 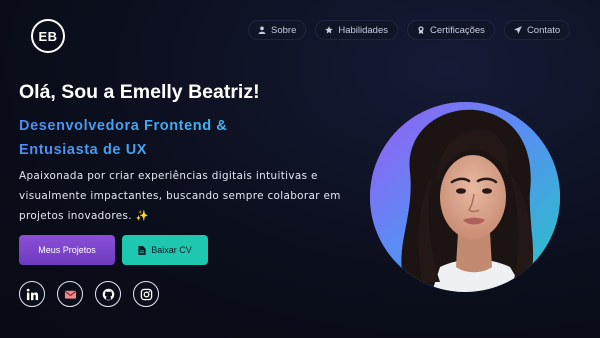 I want to click on top-nav: Sobre Habilidades Certificações Contato, so click(x=409, y=30).